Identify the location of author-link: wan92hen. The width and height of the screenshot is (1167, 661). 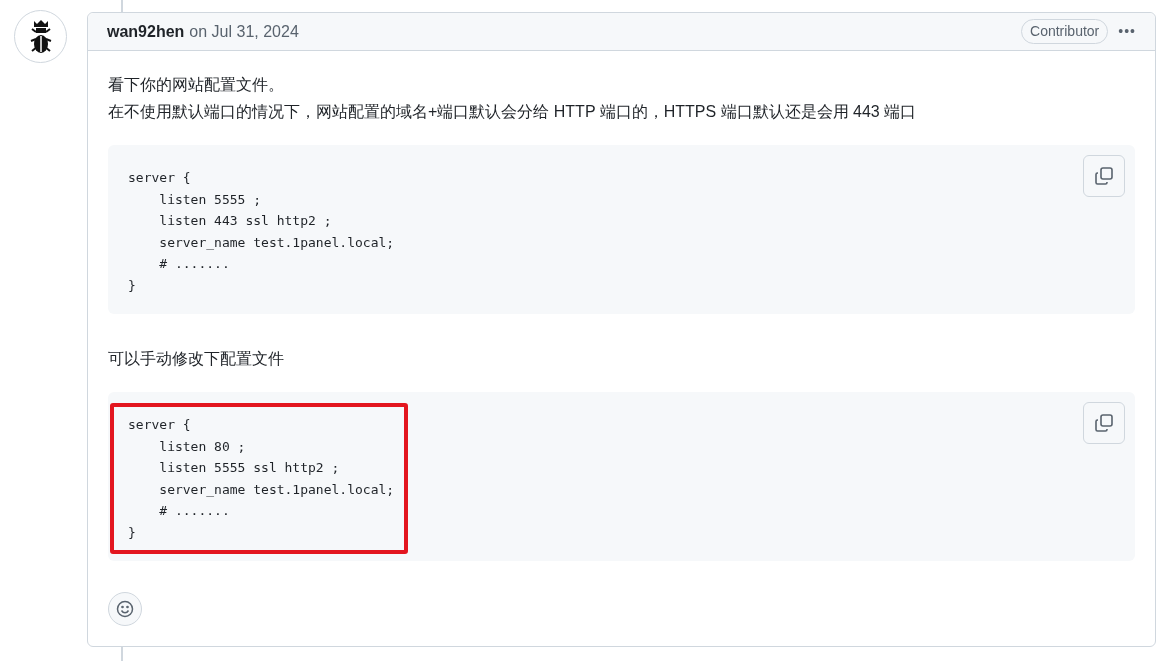
(146, 31).